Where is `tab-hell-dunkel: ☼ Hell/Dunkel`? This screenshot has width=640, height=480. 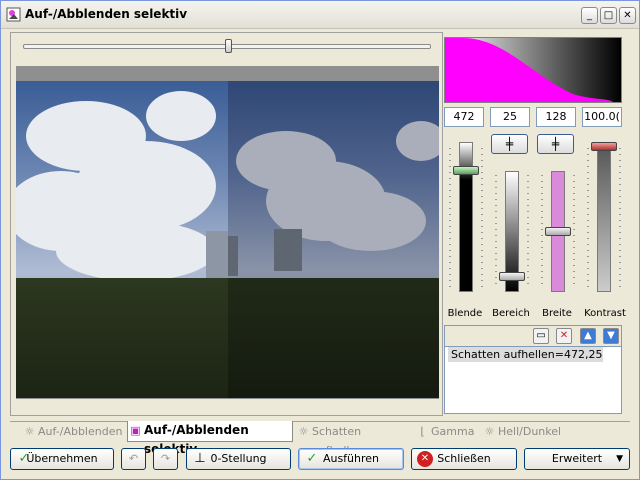
tab-hell-dunkel: ☼ Hell/Dunkel is located at coordinates (522, 432).